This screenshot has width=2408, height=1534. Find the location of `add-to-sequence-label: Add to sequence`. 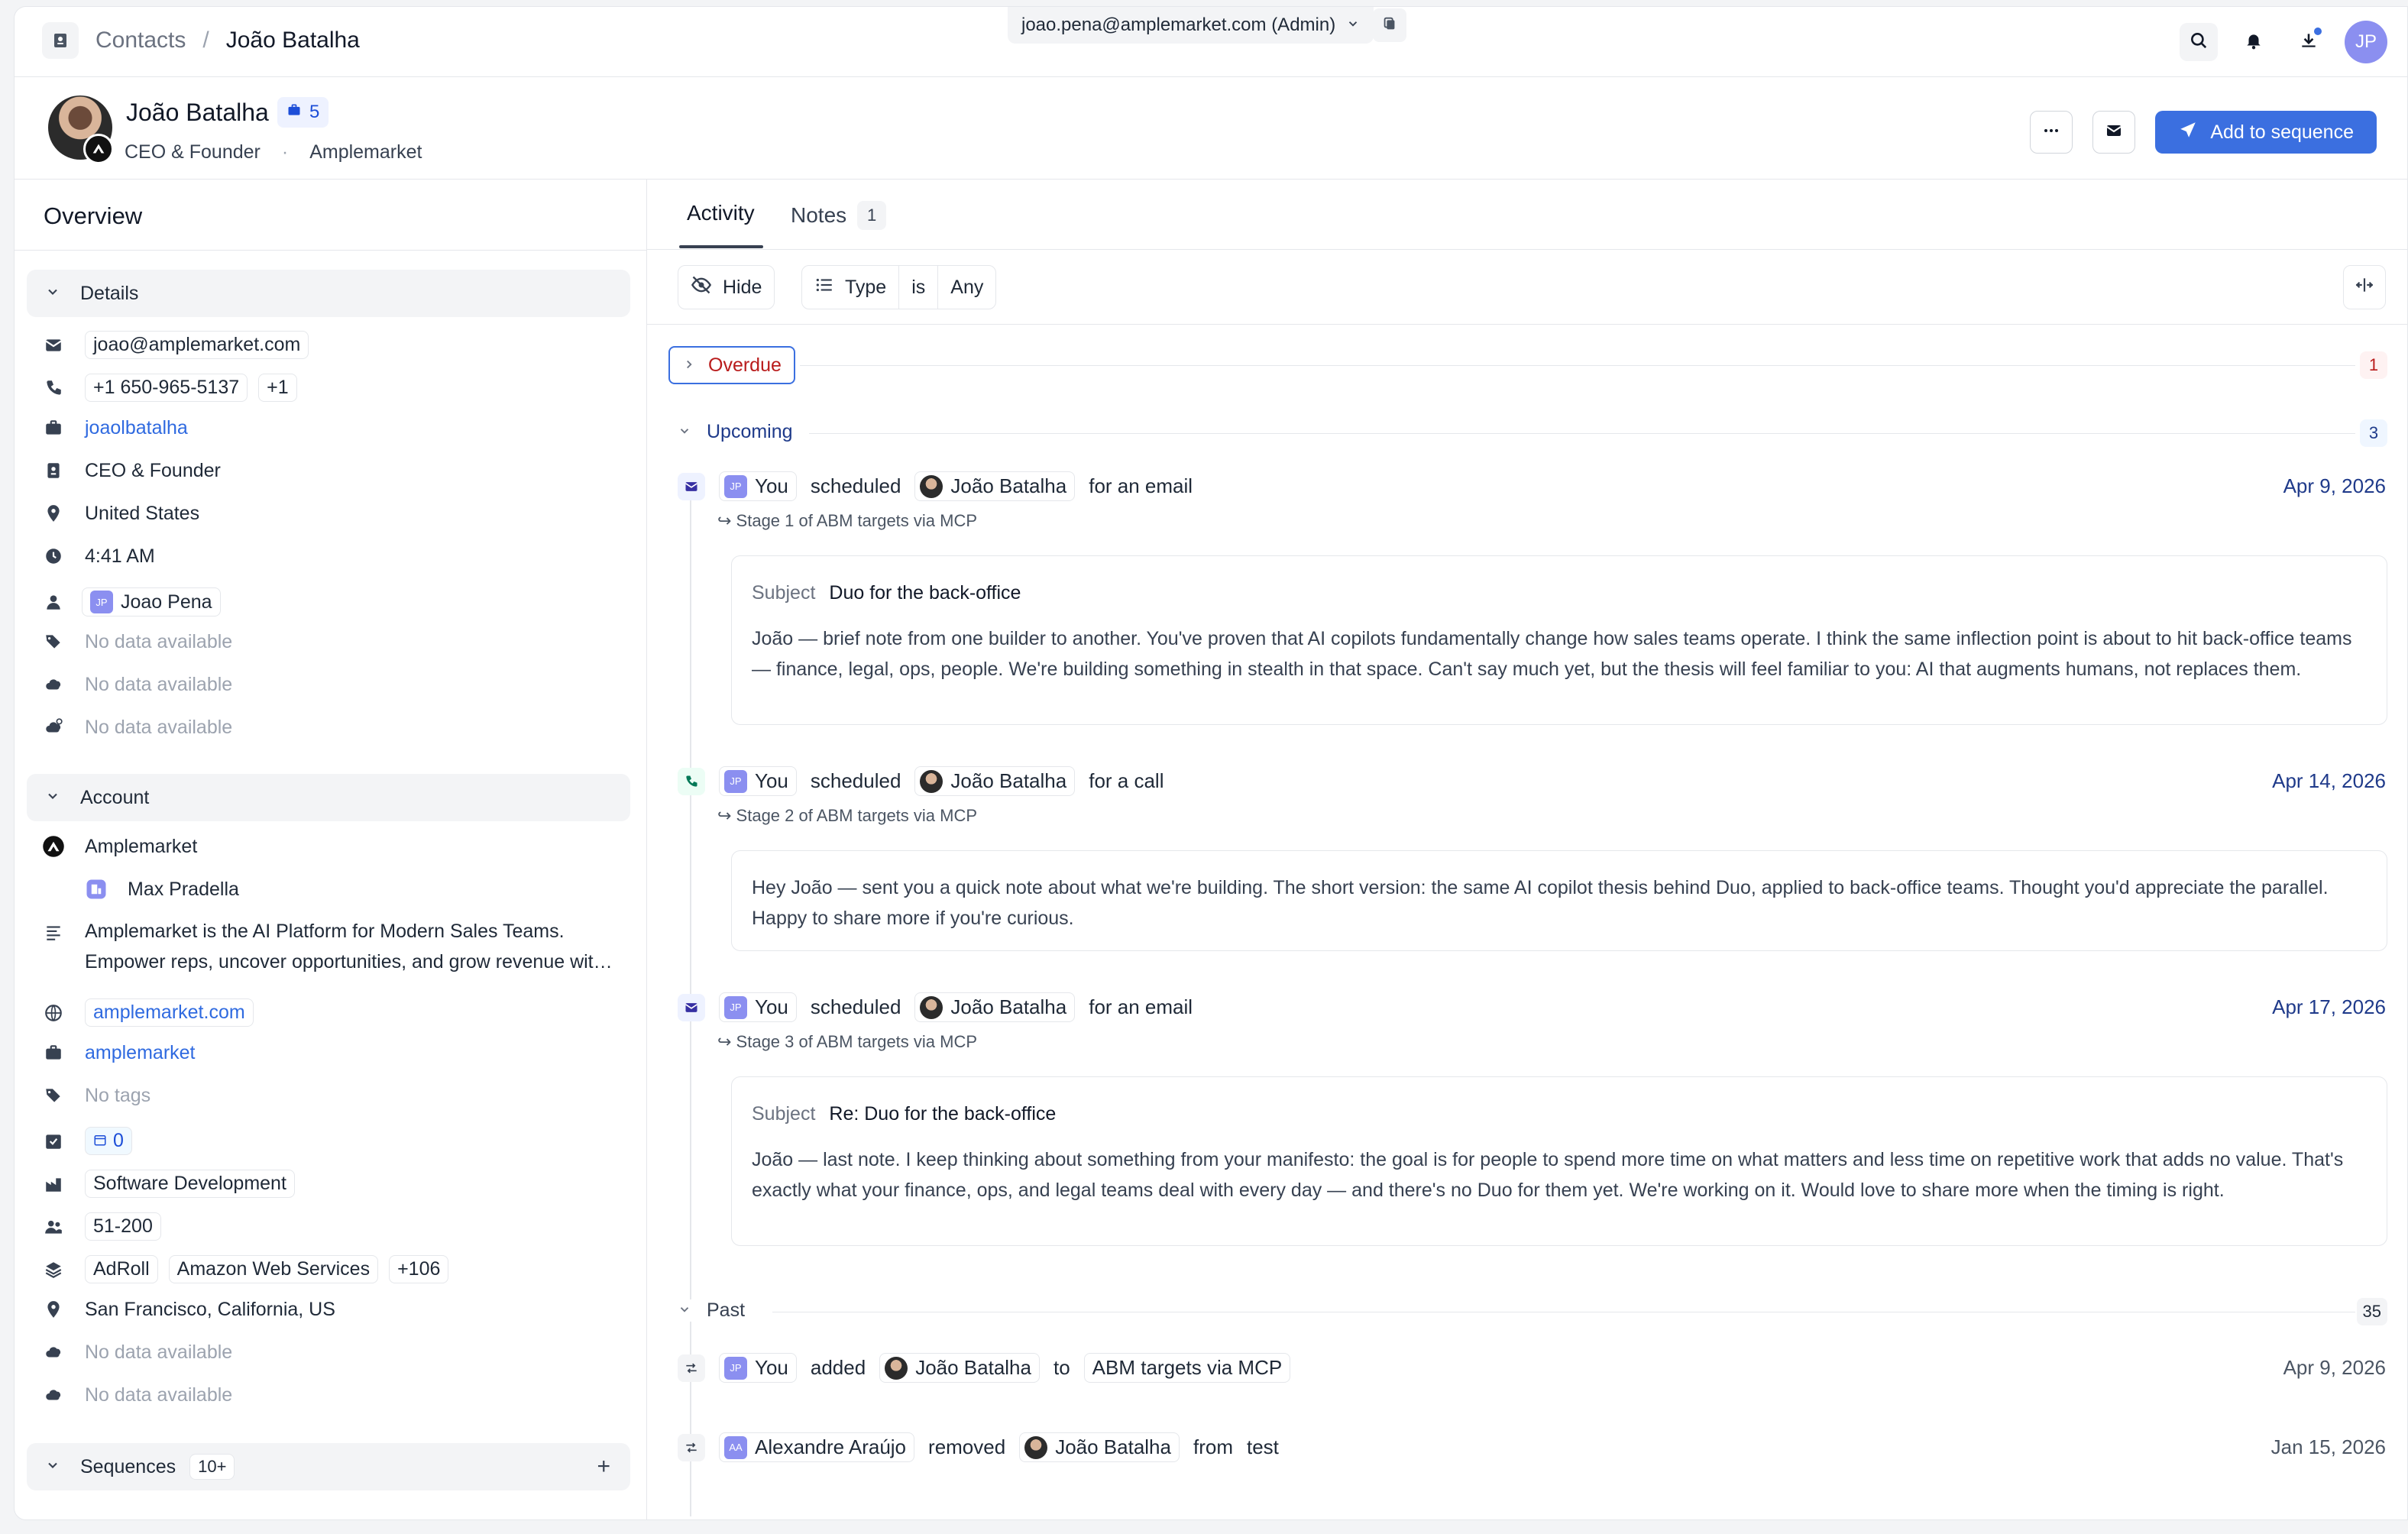

add-to-sequence-label: Add to sequence is located at coordinates (2282, 132).